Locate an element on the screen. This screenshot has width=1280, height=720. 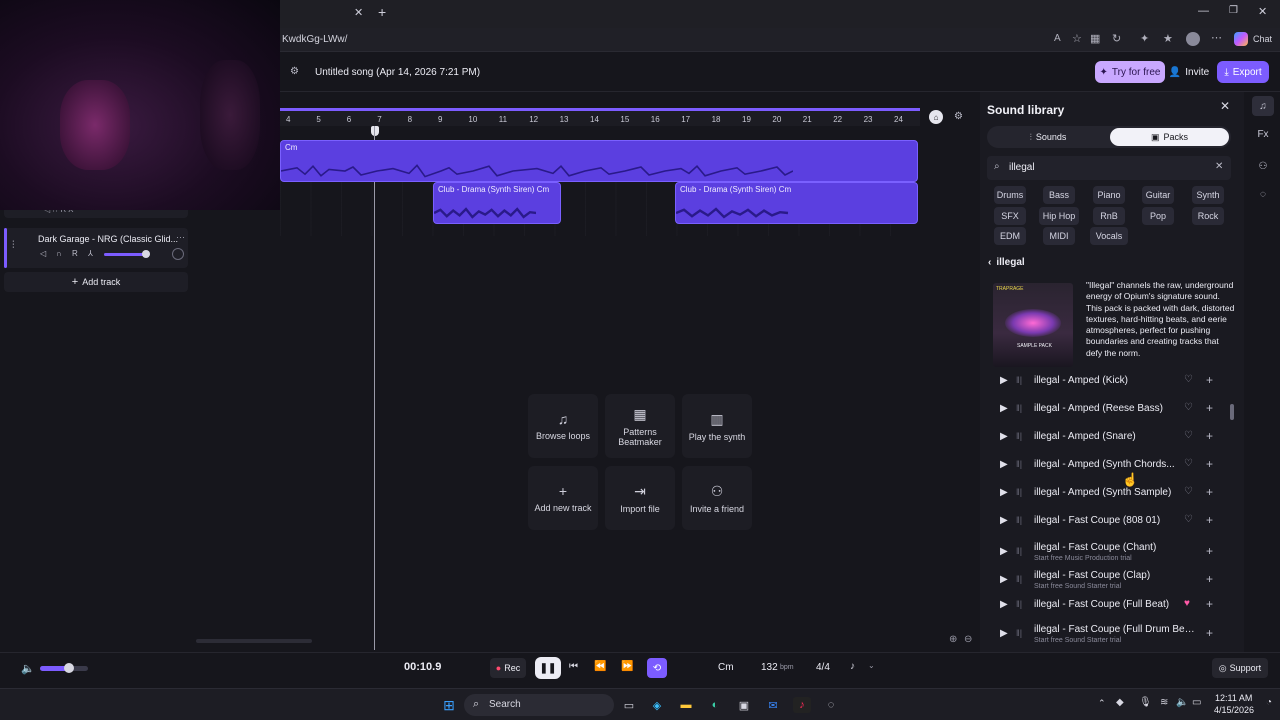
sound-row: ▶ ‖| illegal - Amped (Synth Sample) ♡ + is located at coordinates (1107, 495).